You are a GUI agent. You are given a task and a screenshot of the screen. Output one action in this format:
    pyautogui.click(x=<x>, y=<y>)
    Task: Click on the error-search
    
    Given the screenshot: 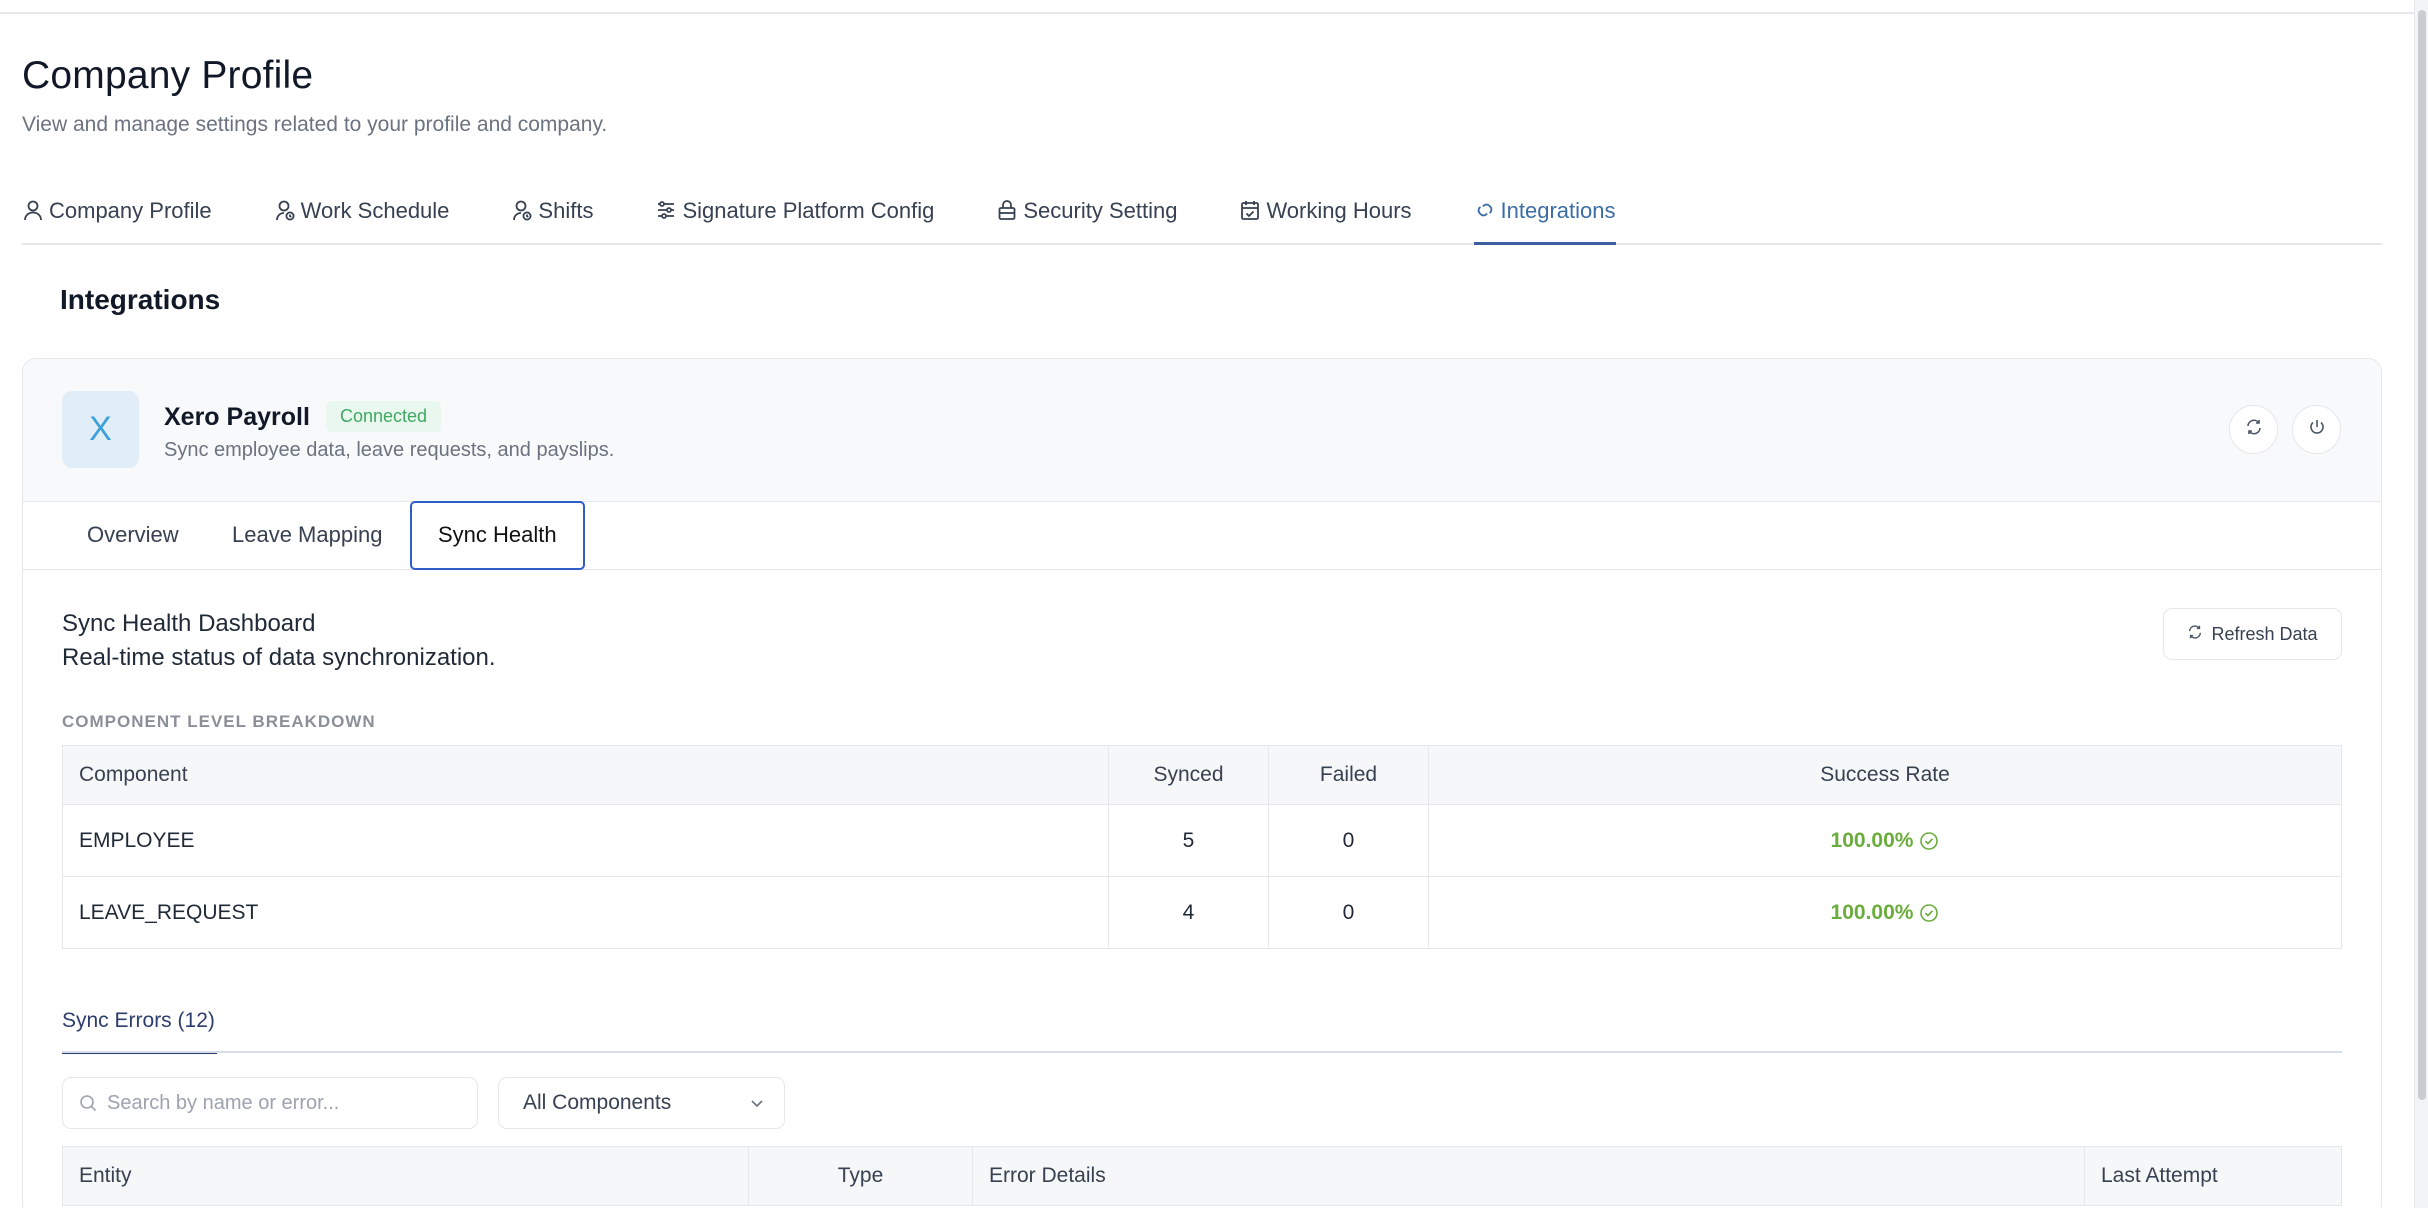 What is the action you would take?
    pyautogui.click(x=270, y=1103)
    